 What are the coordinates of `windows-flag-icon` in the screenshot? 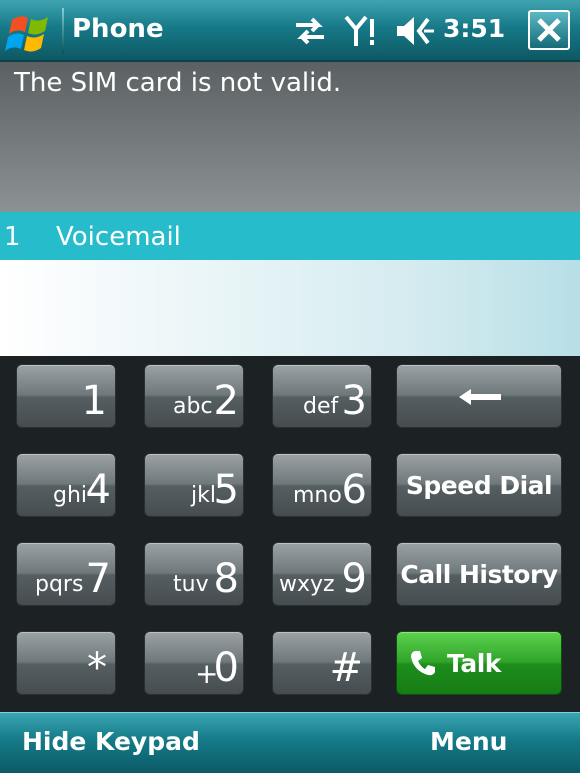 It's located at (26, 34).